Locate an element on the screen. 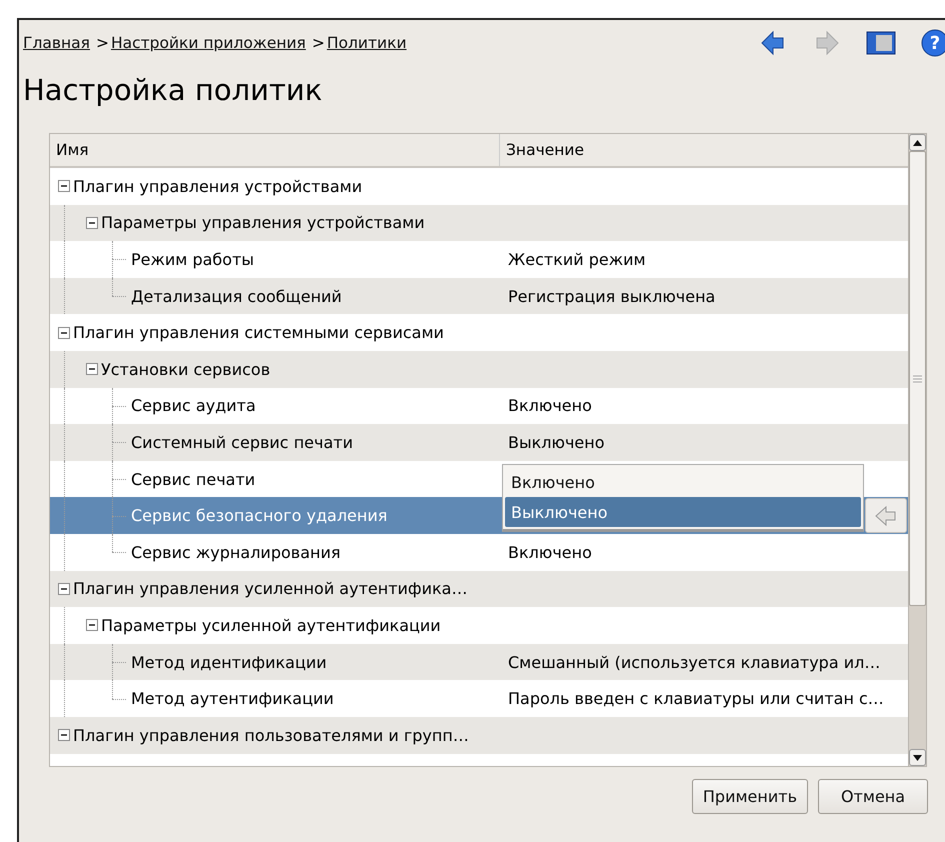 This screenshot has width=945, height=842. column-header: Имя is located at coordinates (275, 150).